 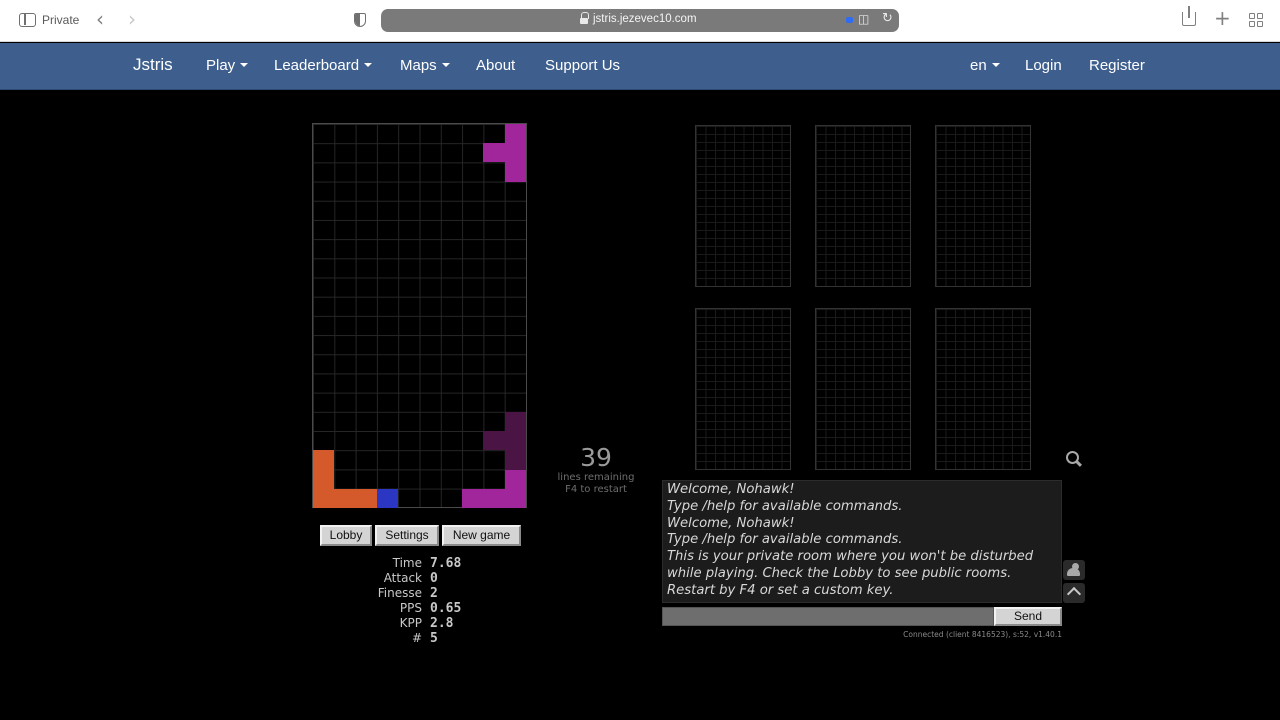 I want to click on nav-play: Play, so click(x=227, y=65).